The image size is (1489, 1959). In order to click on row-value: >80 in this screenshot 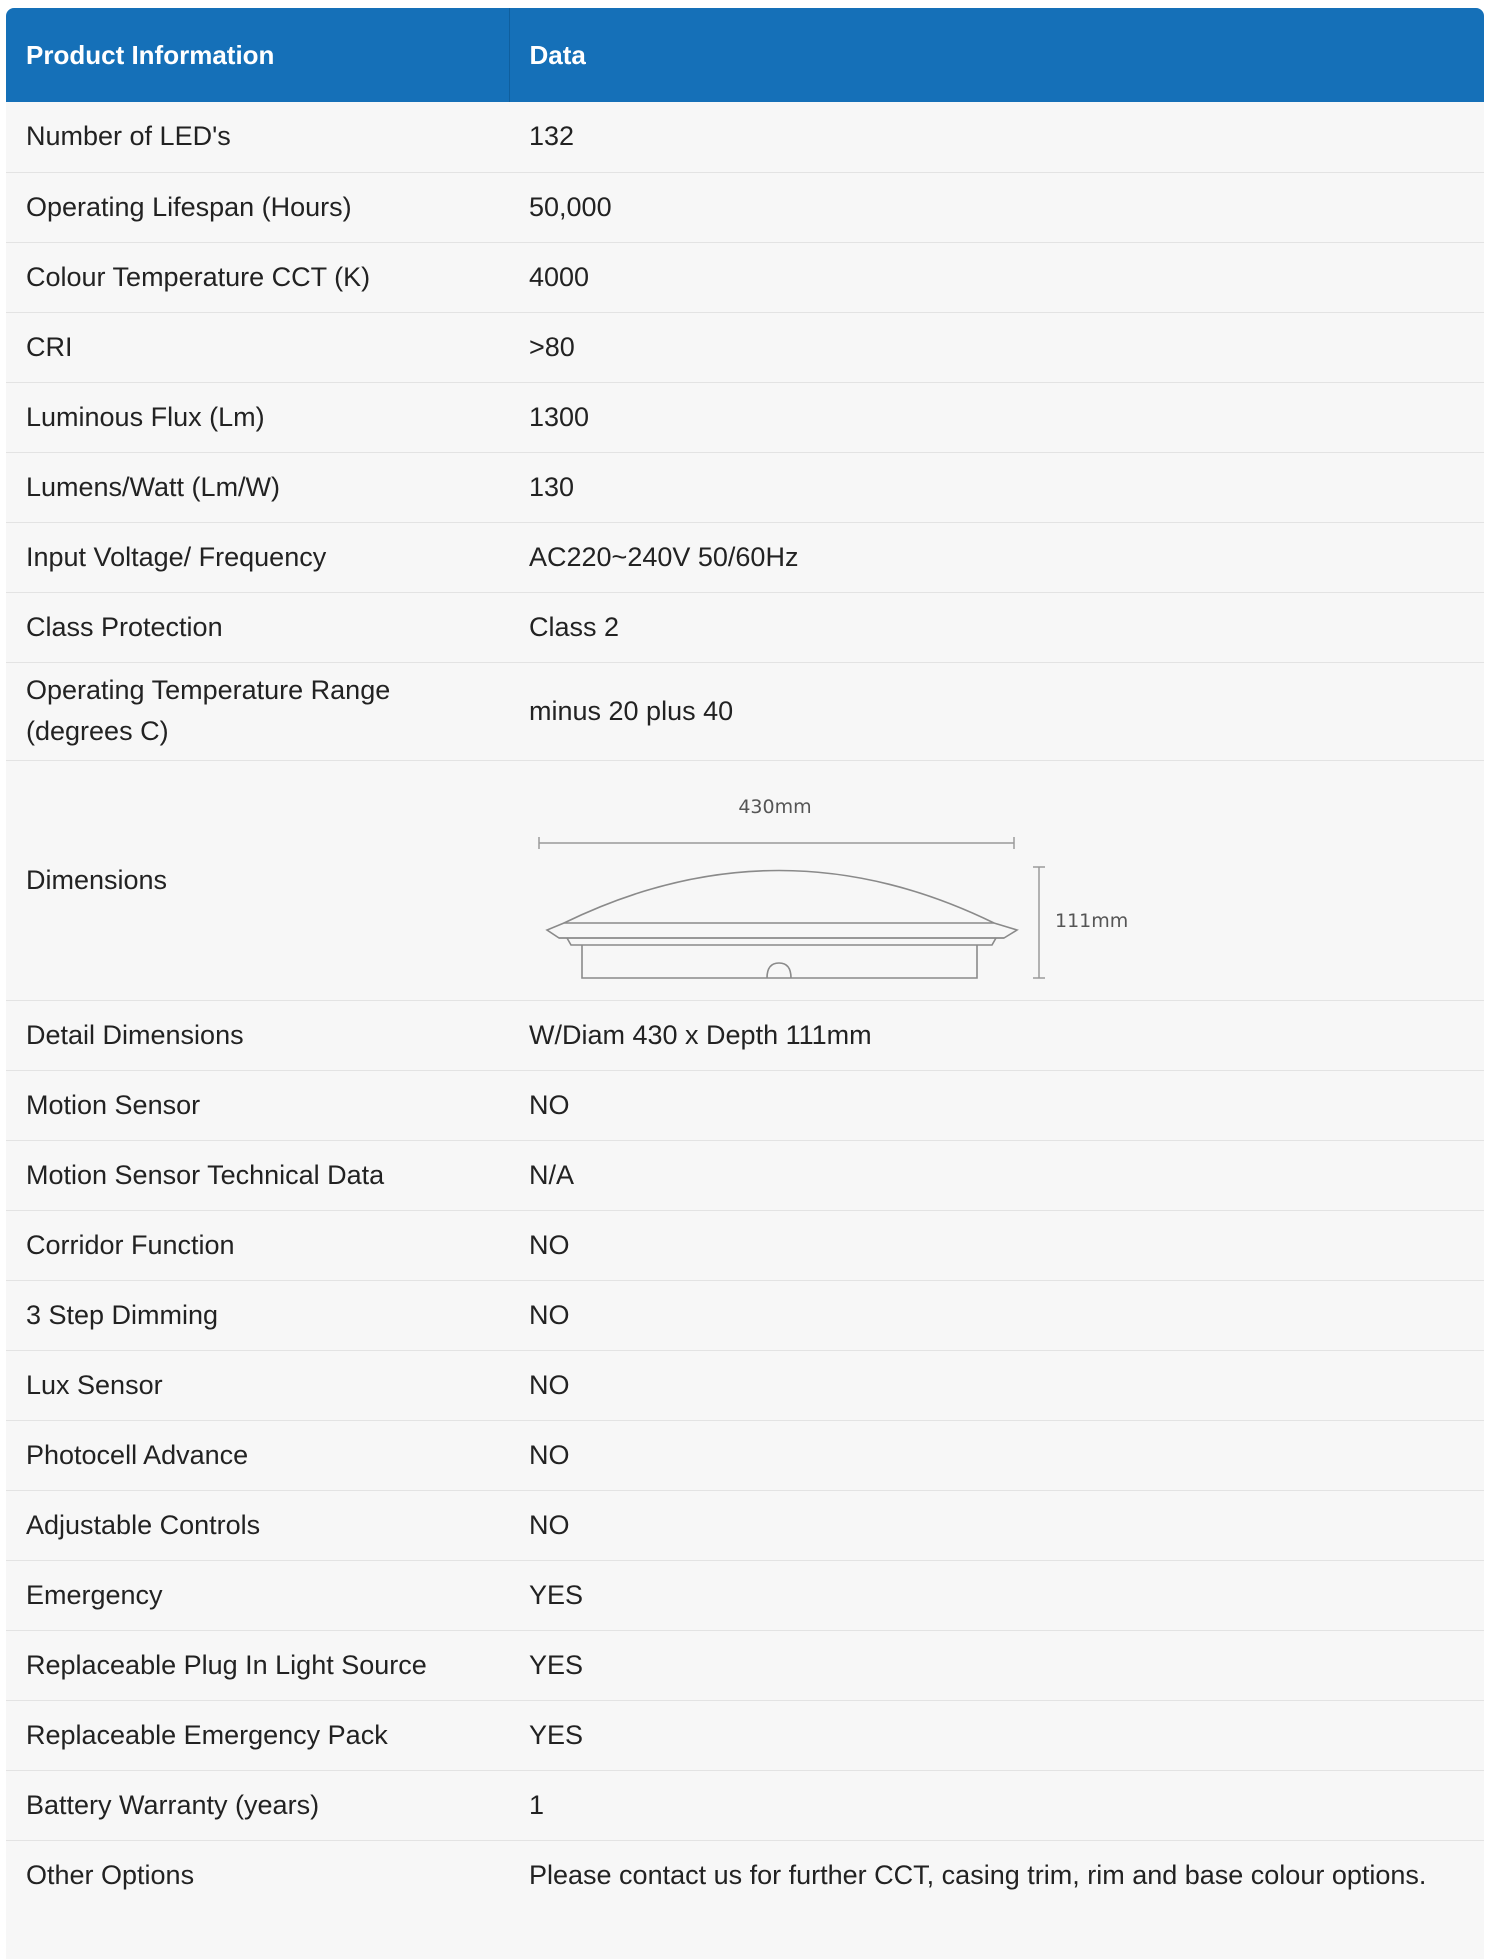, I will do `click(552, 346)`.